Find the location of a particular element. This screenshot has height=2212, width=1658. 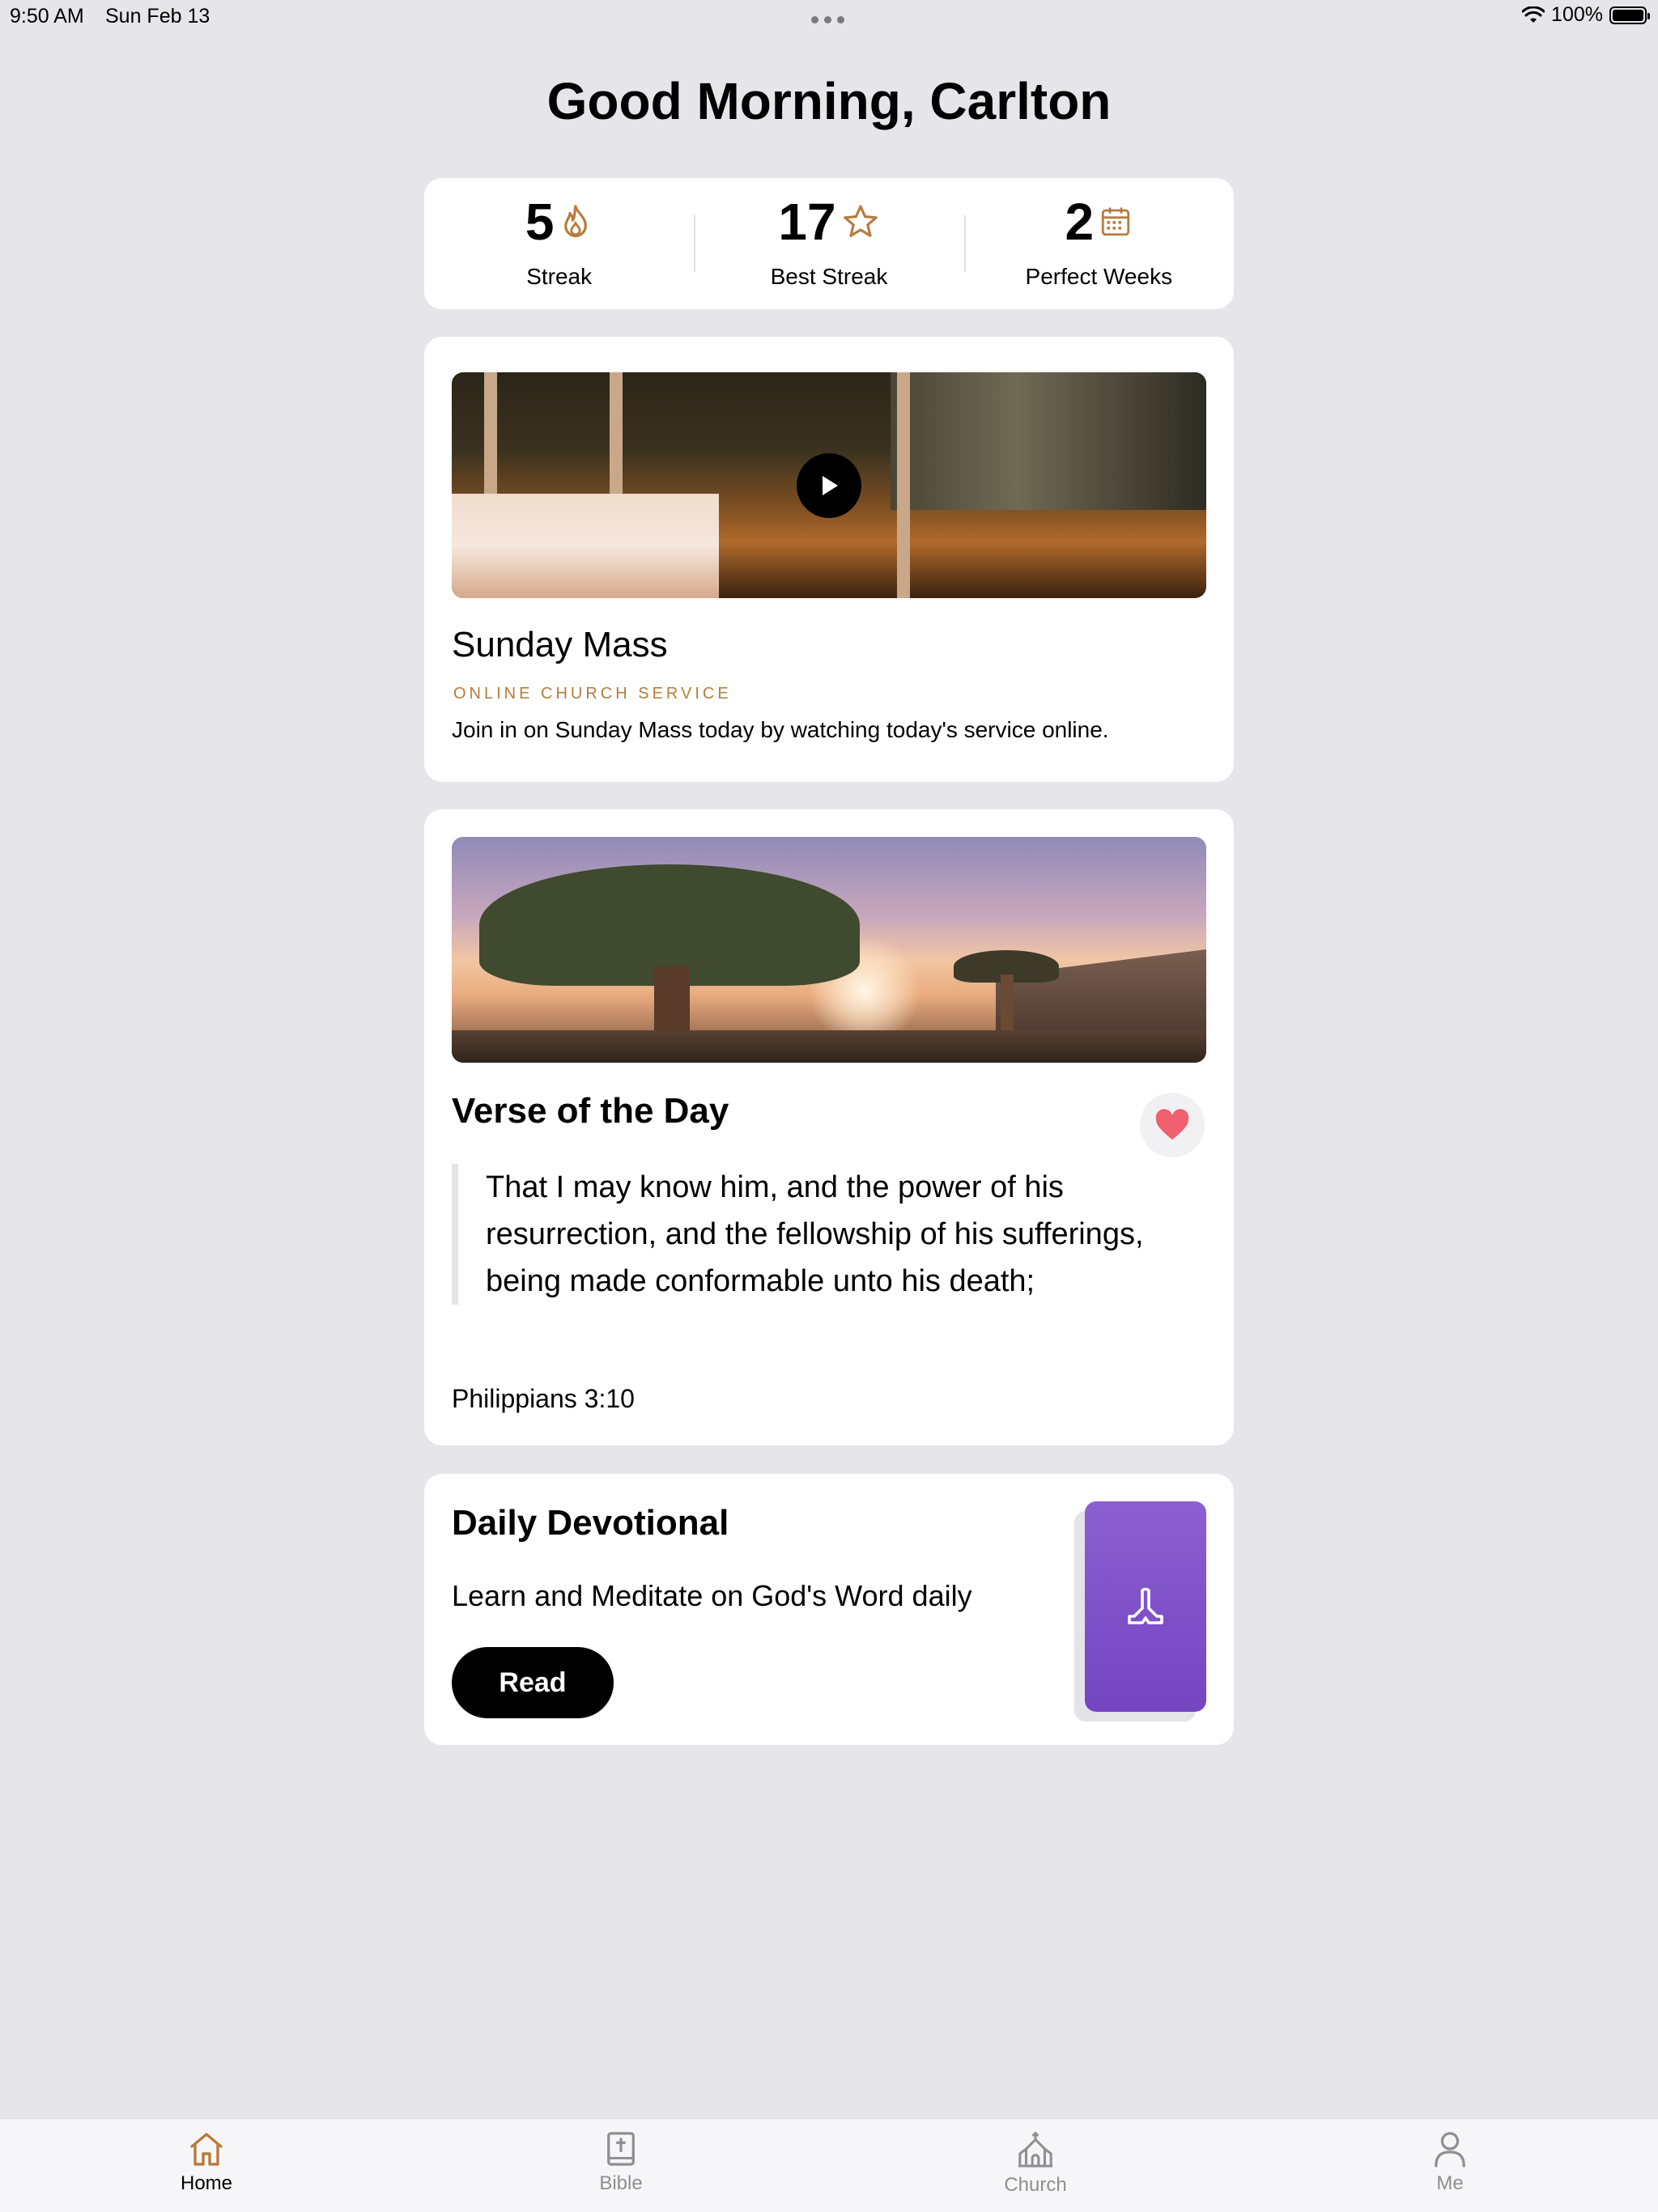

devotional-book is located at coordinates (1145, 1606).